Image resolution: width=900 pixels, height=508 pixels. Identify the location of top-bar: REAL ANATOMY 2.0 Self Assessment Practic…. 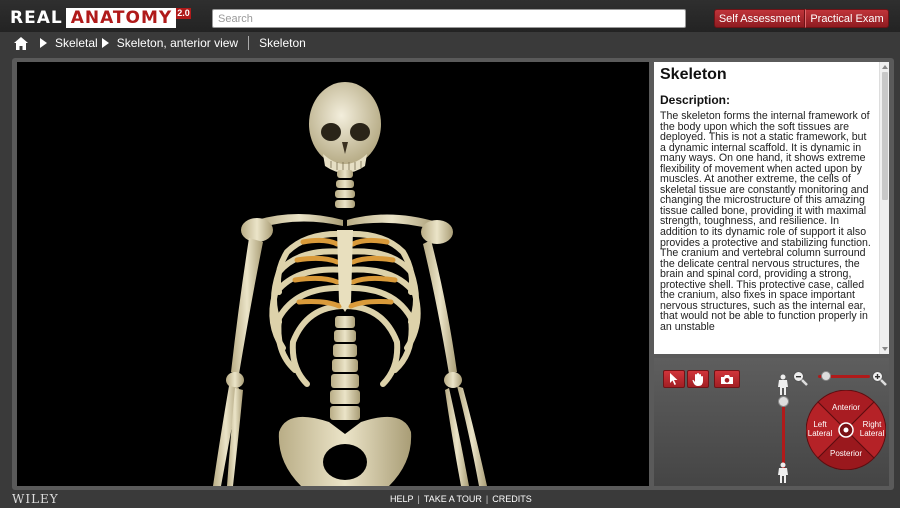
(450, 16).